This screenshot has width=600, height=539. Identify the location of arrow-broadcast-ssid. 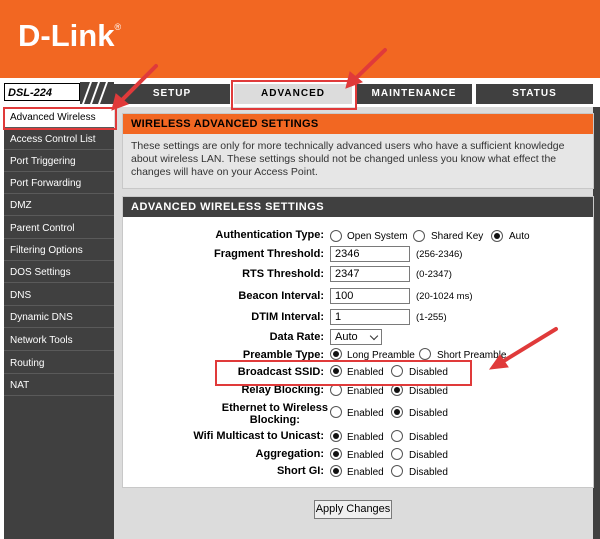
(529, 345).